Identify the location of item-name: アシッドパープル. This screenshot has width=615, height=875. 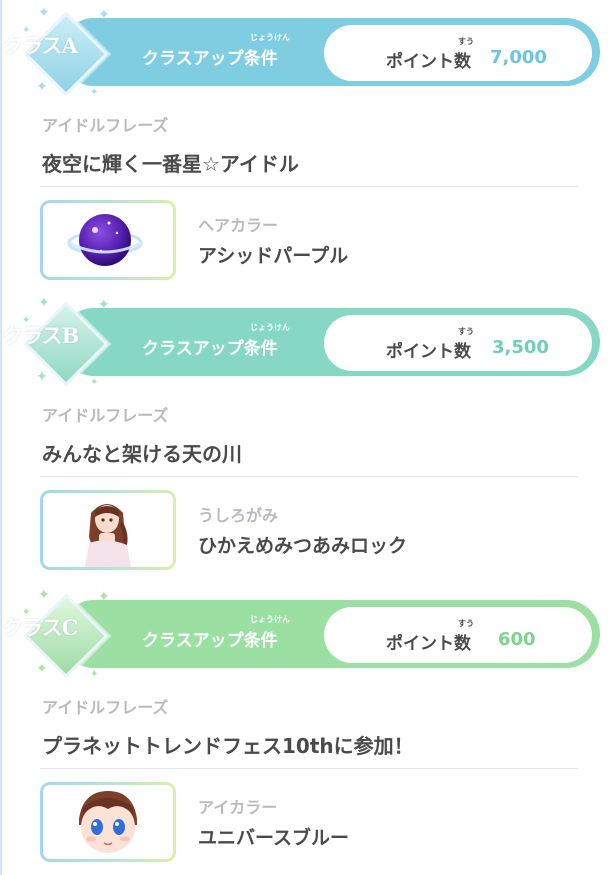
(273, 256).